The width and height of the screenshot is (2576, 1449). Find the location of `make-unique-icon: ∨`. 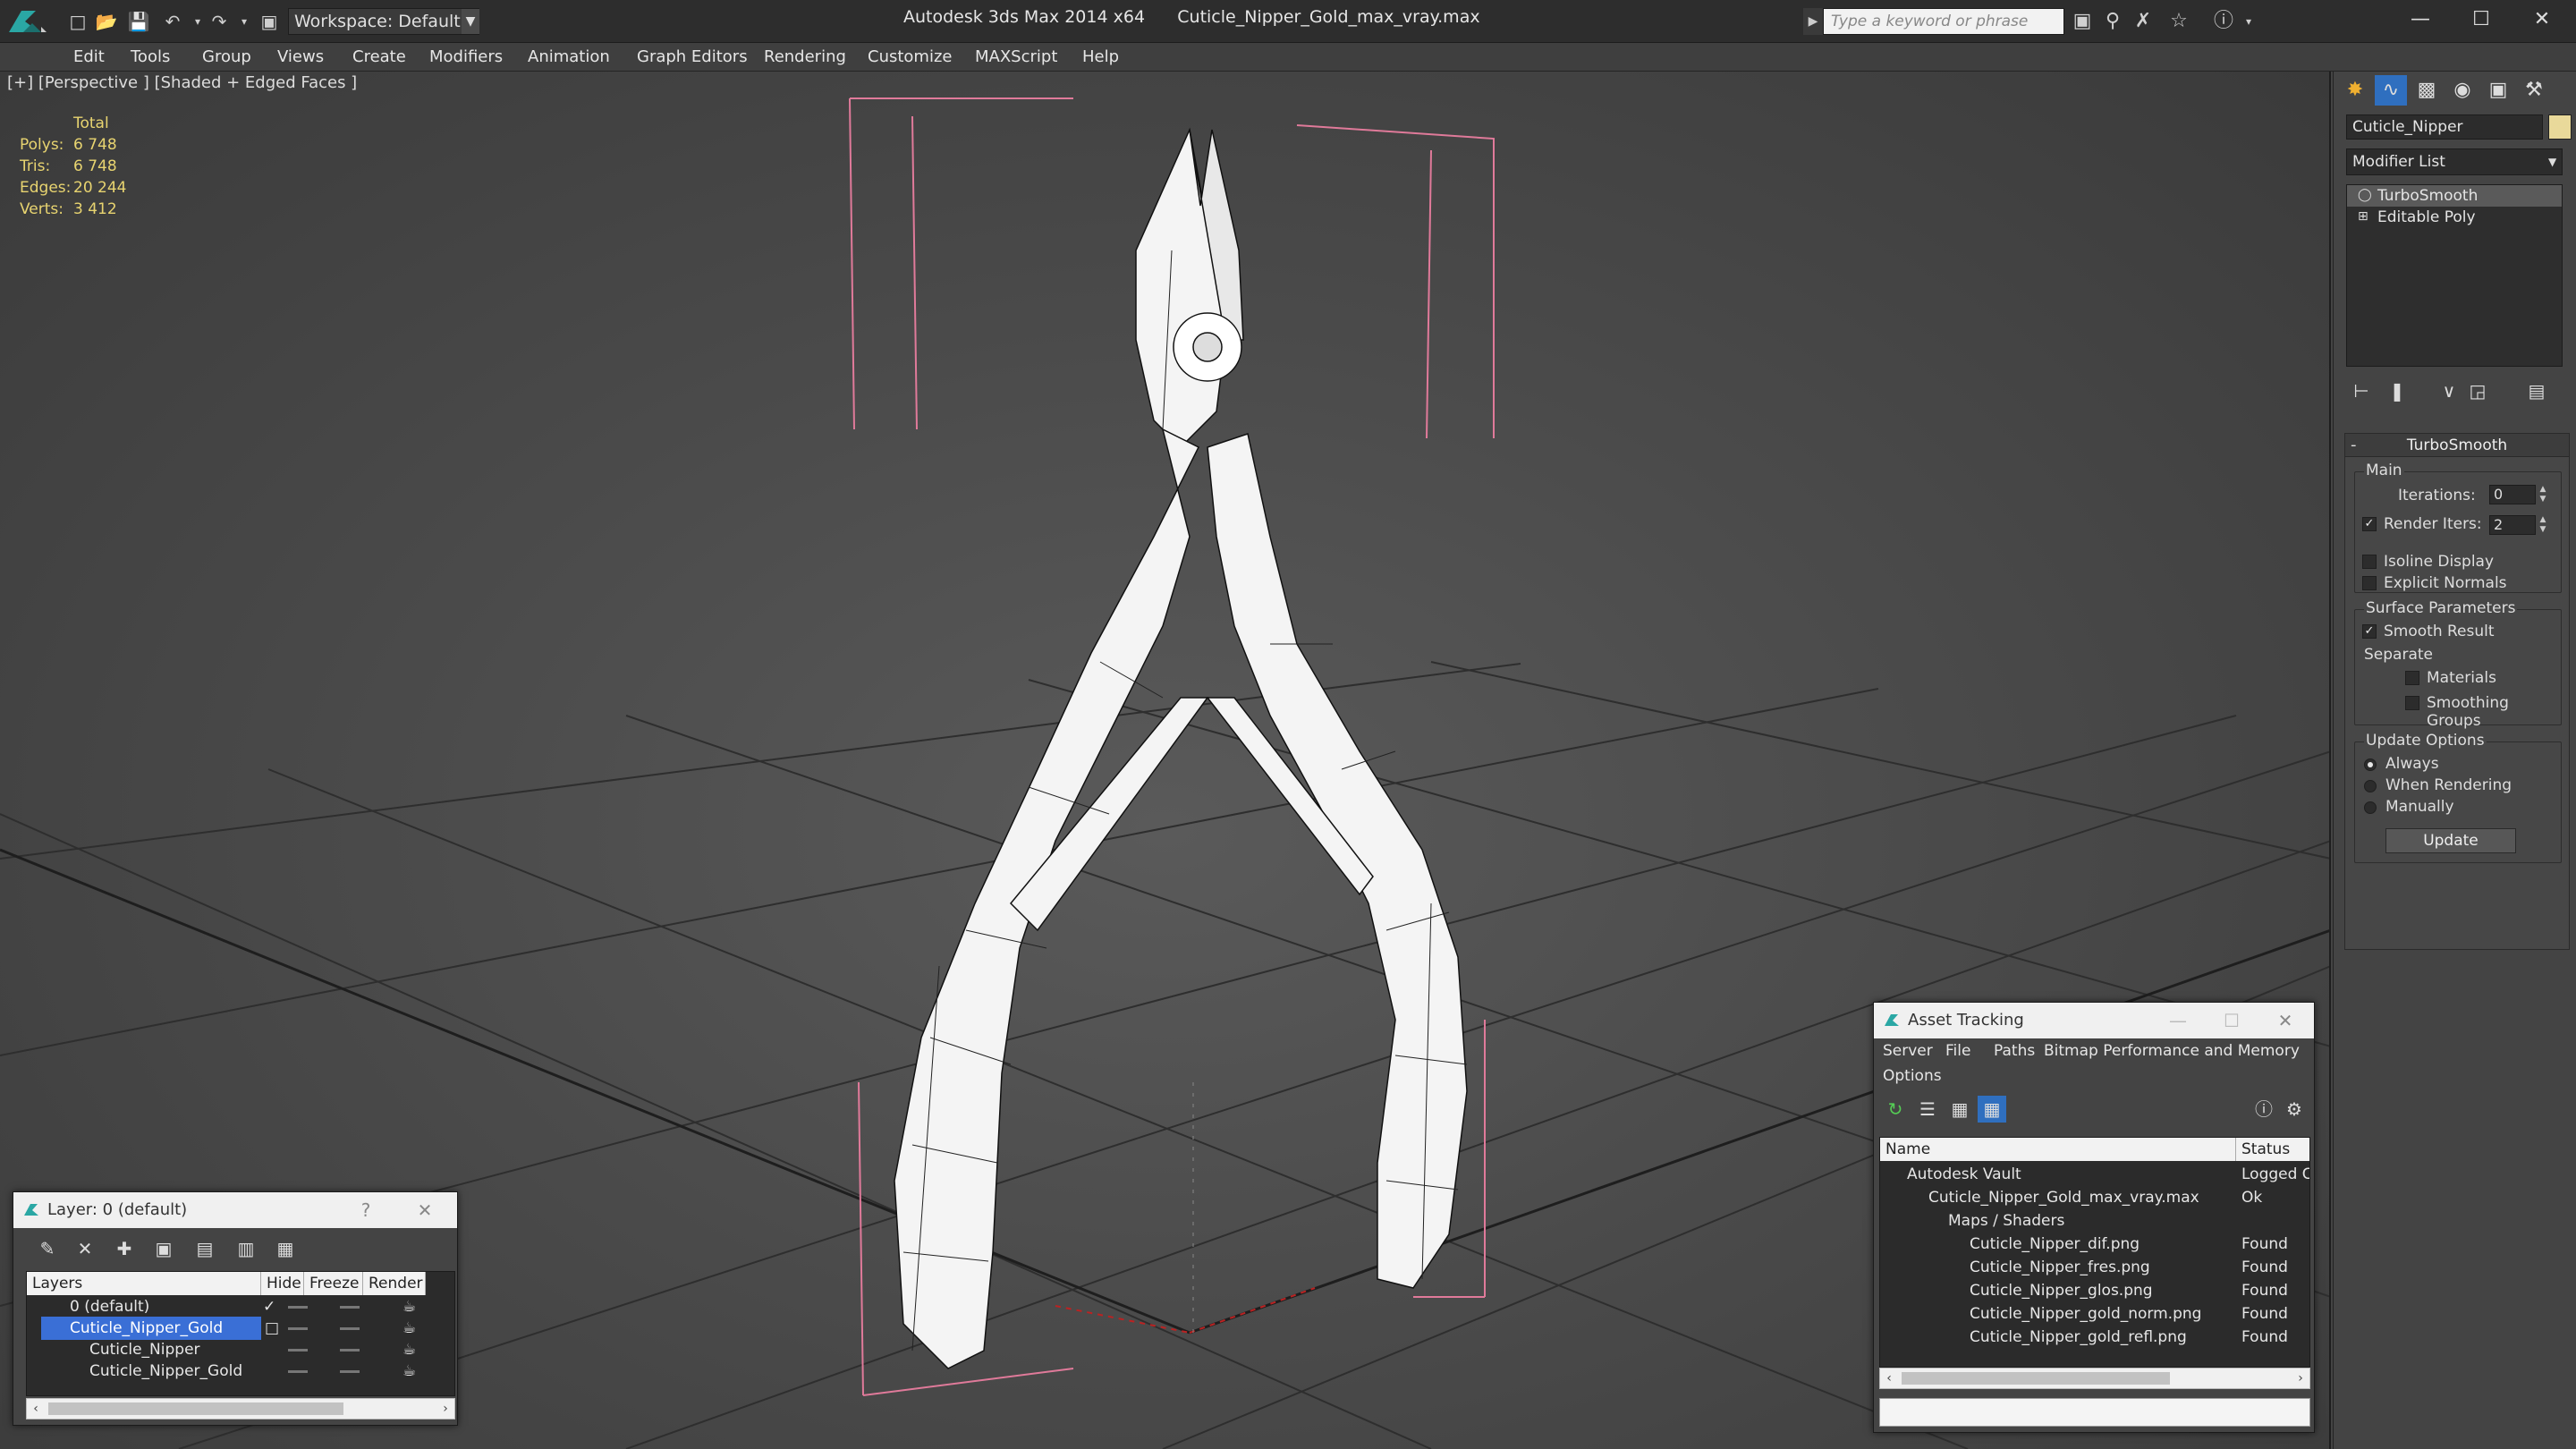

make-unique-icon: ∨ is located at coordinates (2449, 390).